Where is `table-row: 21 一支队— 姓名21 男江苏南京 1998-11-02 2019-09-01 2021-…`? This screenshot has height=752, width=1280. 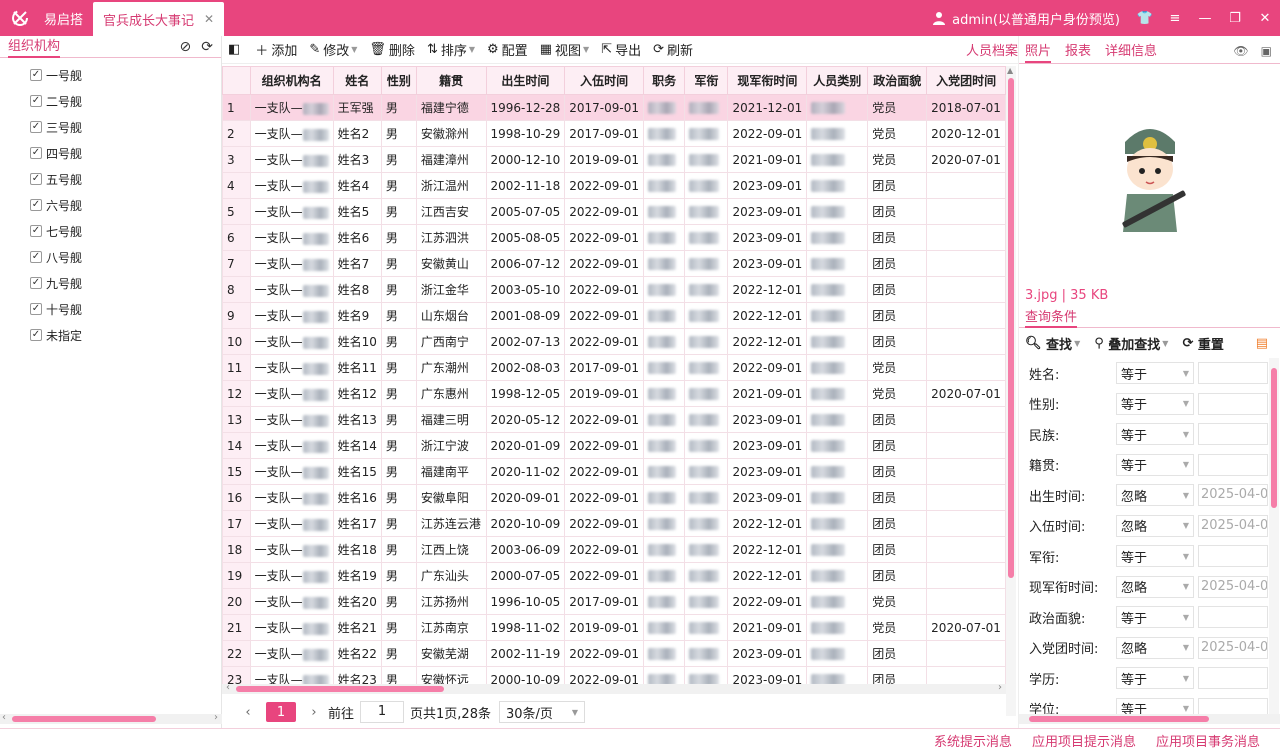
table-row: 21 一支队— 姓名21 男江苏南京 1998-11-02 2019-09-01 2021-… is located at coordinates (614, 627).